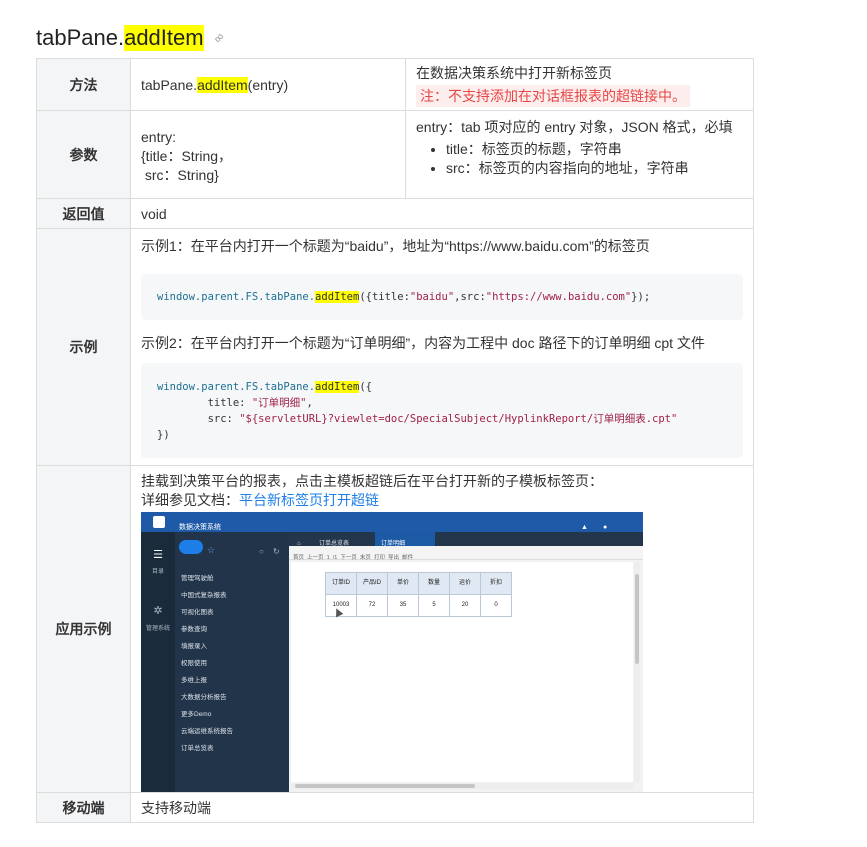  Describe the element at coordinates (80, 37) in the screenshot. I see `title-prefix: tabPane.` at that location.